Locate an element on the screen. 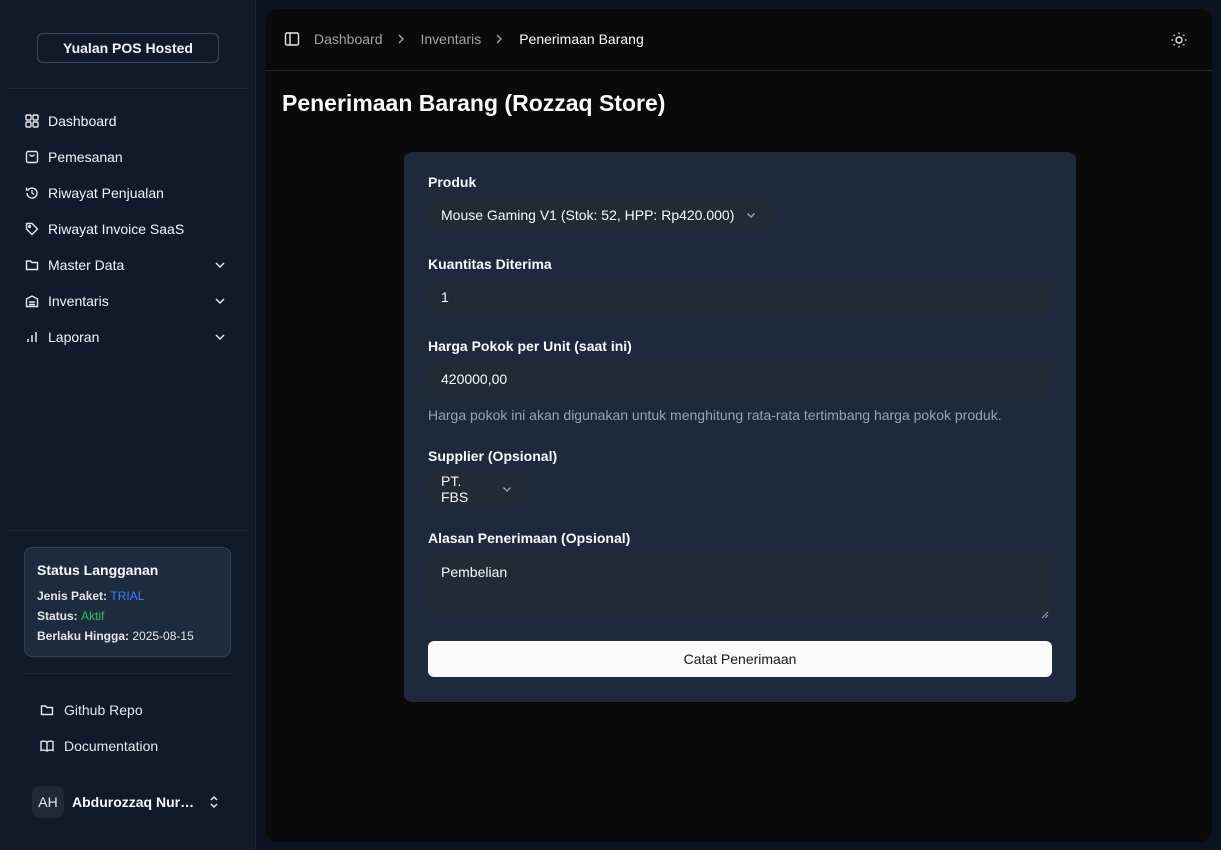 This screenshot has width=1221, height=850. breadcrumb-dashboard: Dashboard is located at coordinates (348, 39).